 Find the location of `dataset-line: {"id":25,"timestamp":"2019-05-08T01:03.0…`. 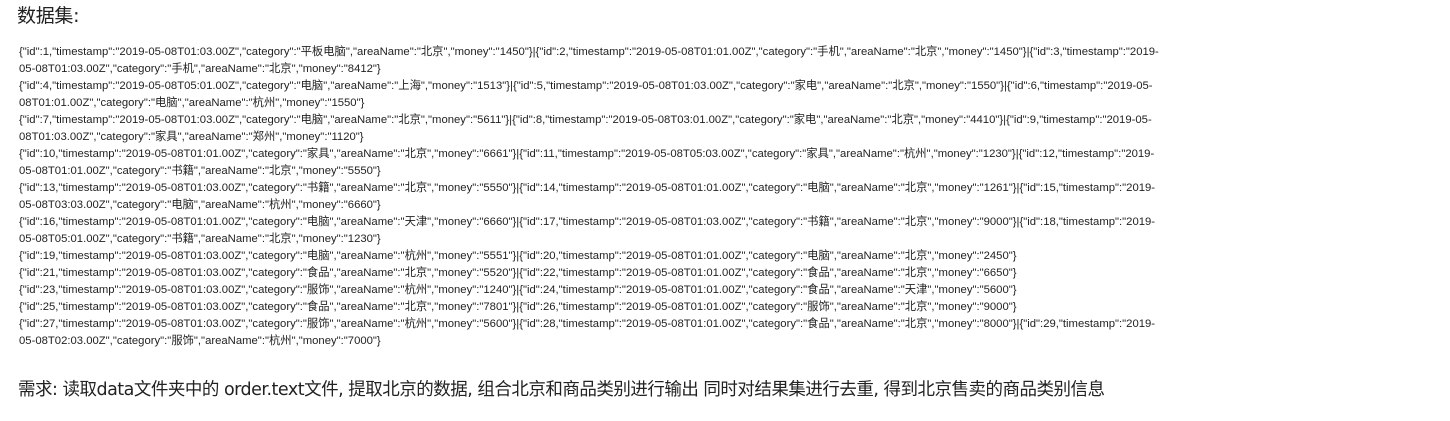

dataset-line: {"id":25,"timestamp":"2019-05-08T01:03.0… is located at coordinates (518, 307).